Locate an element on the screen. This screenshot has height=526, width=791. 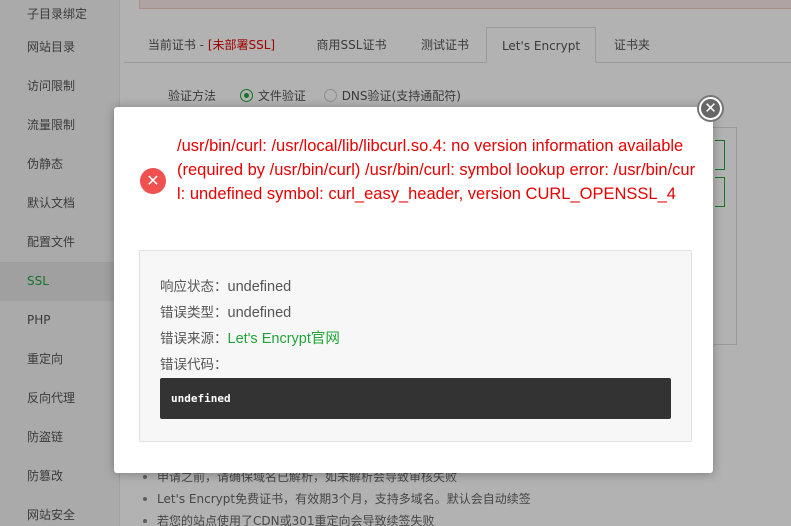
error-source-row: 错误来源：Let's Encrypt官网 is located at coordinates (250, 337).